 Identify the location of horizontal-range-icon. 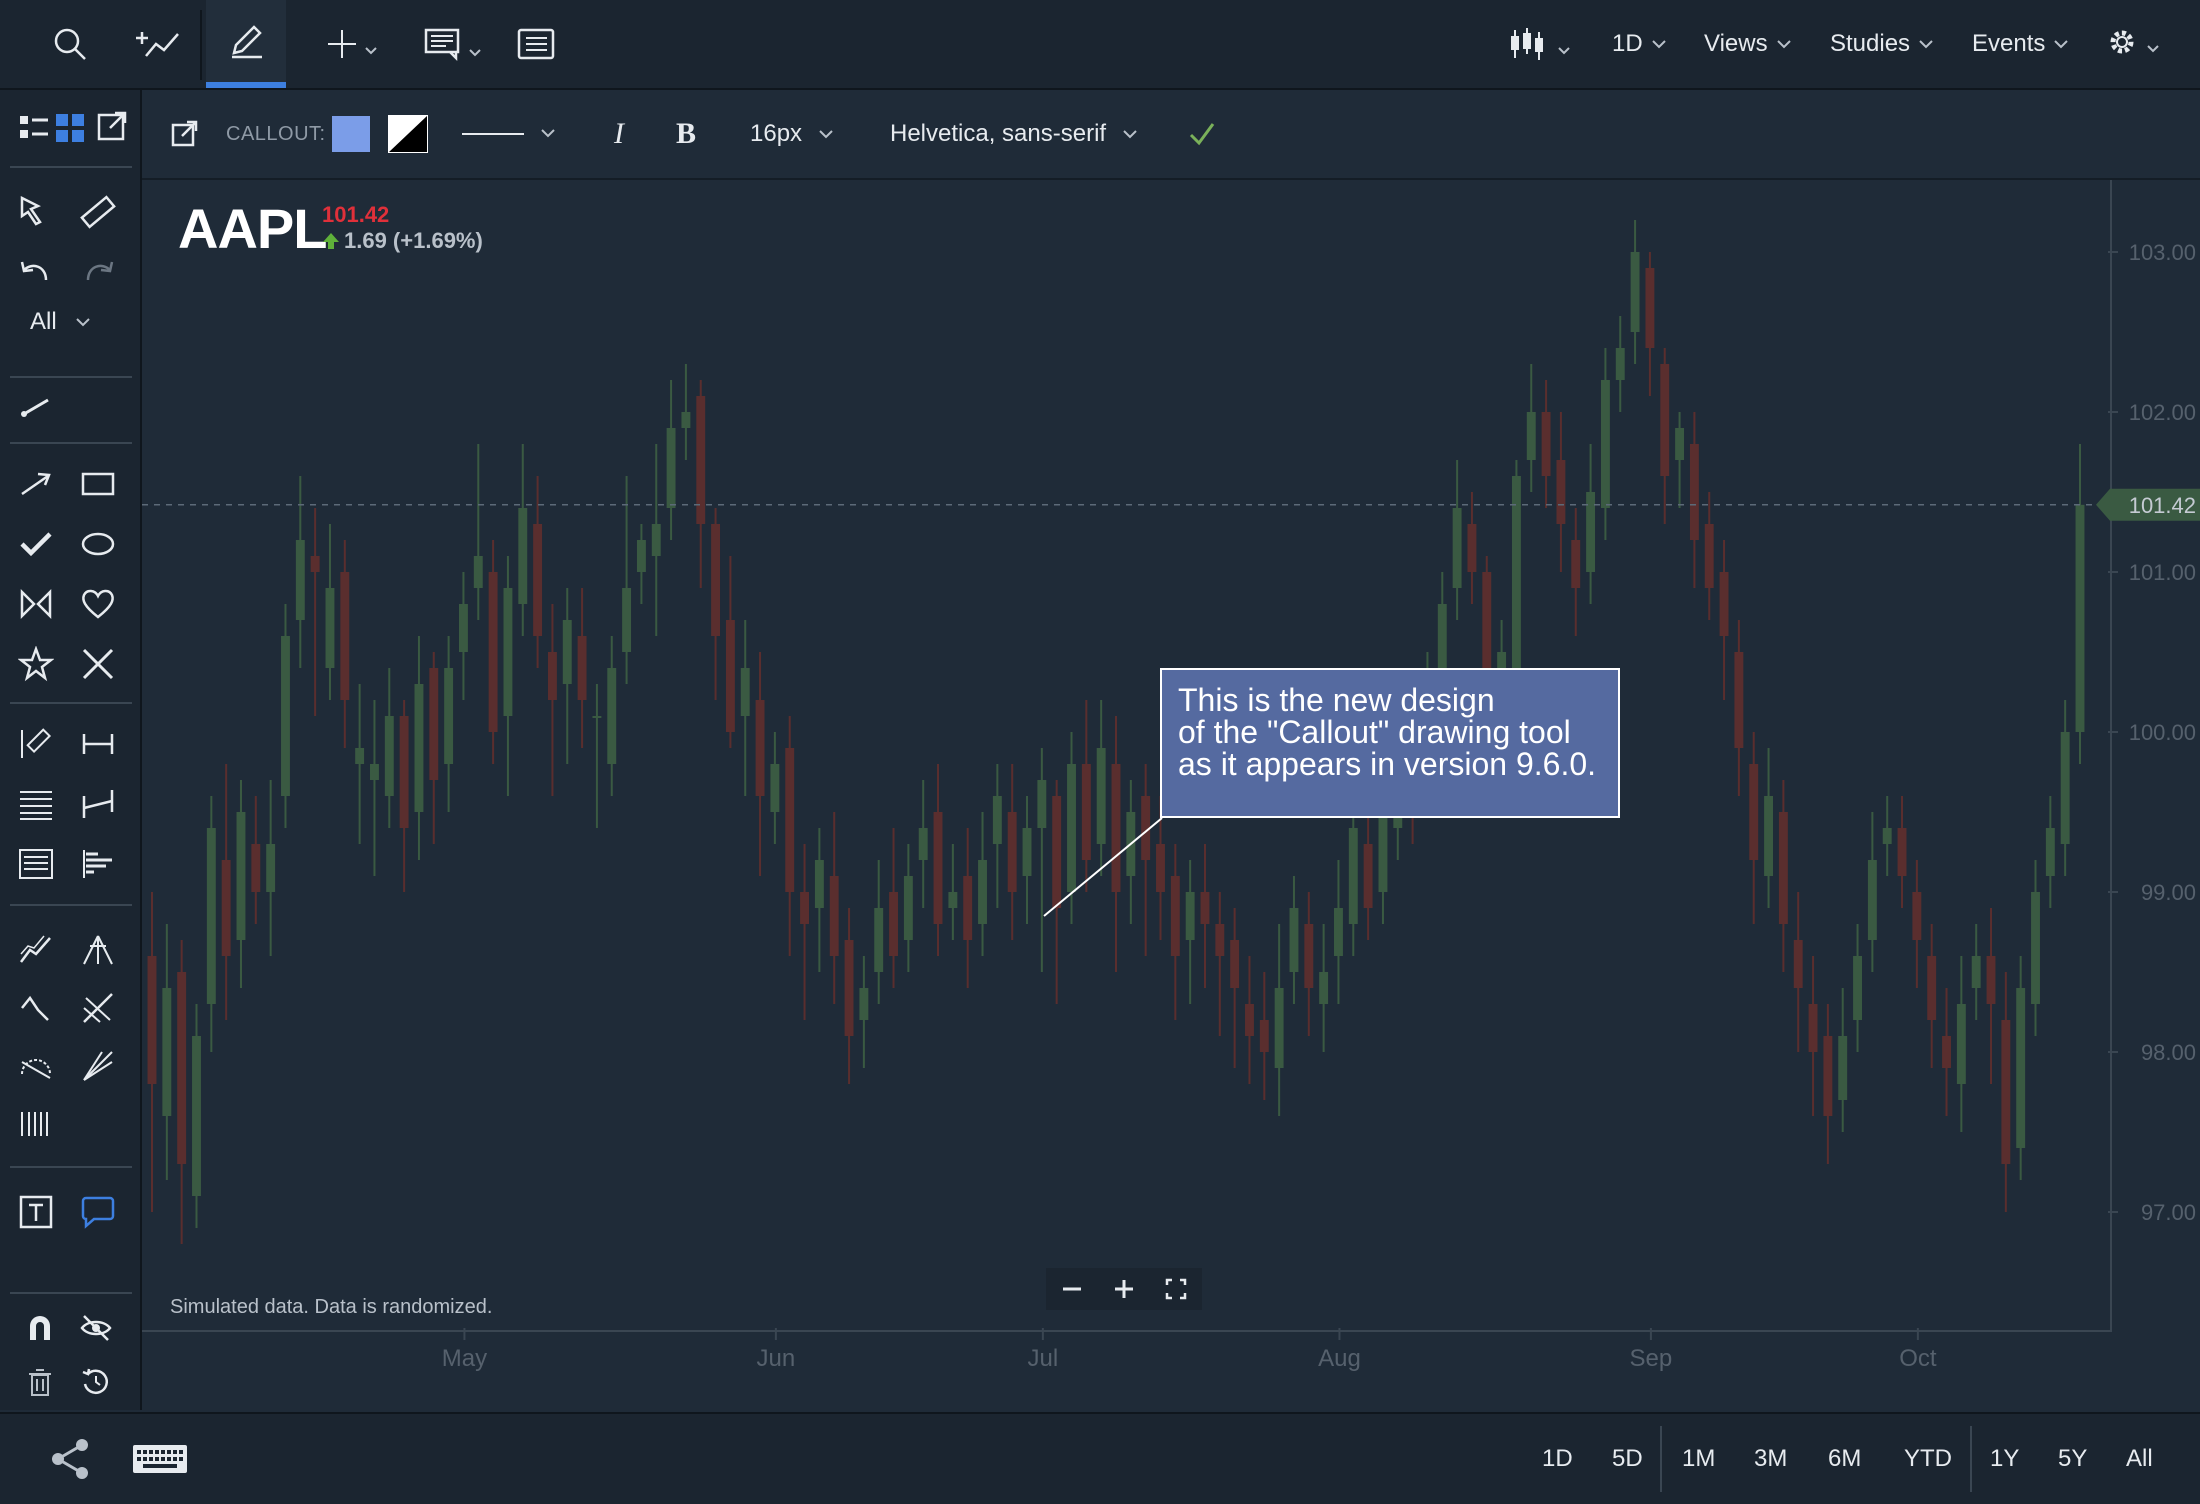
(98, 744).